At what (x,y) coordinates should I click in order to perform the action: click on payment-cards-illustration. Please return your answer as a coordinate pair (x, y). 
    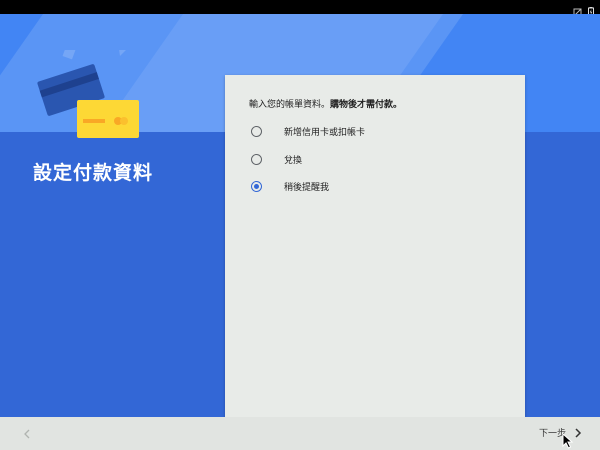
    Looking at the image, I should click on (88, 94).